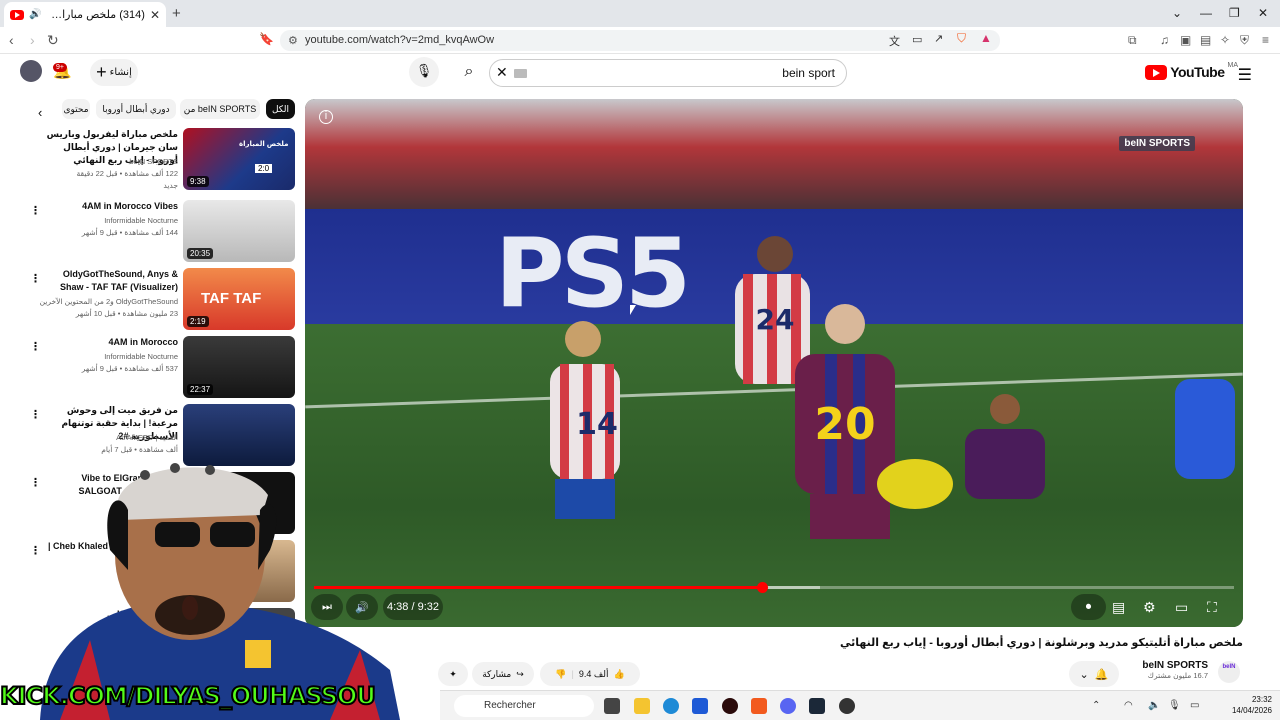 Image resolution: width=1280 pixels, height=720 pixels. Describe the element at coordinates (788, 706) in the screenshot. I see `discord-icon` at that location.